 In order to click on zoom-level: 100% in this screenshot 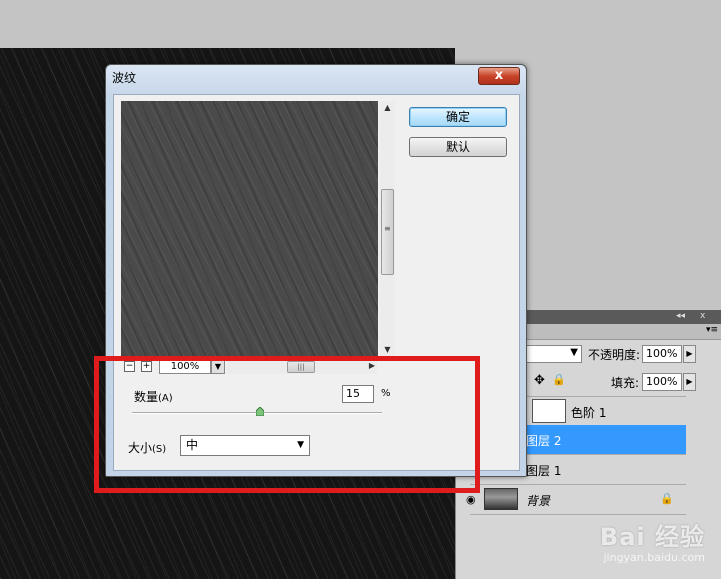, I will do `click(185, 367)`.